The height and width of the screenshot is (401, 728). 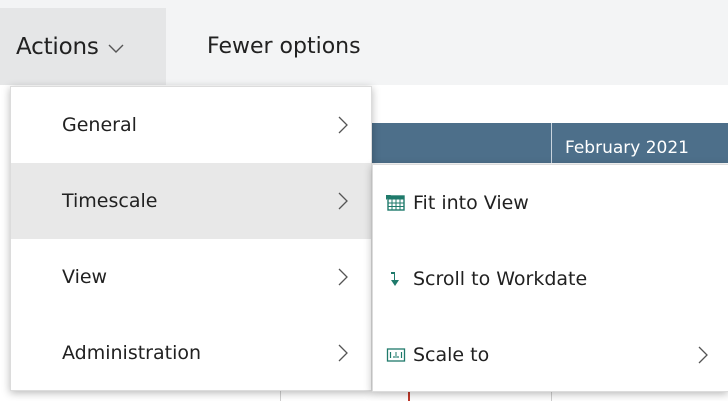 I want to click on scroll-down-arrow-icon, so click(x=395, y=279).